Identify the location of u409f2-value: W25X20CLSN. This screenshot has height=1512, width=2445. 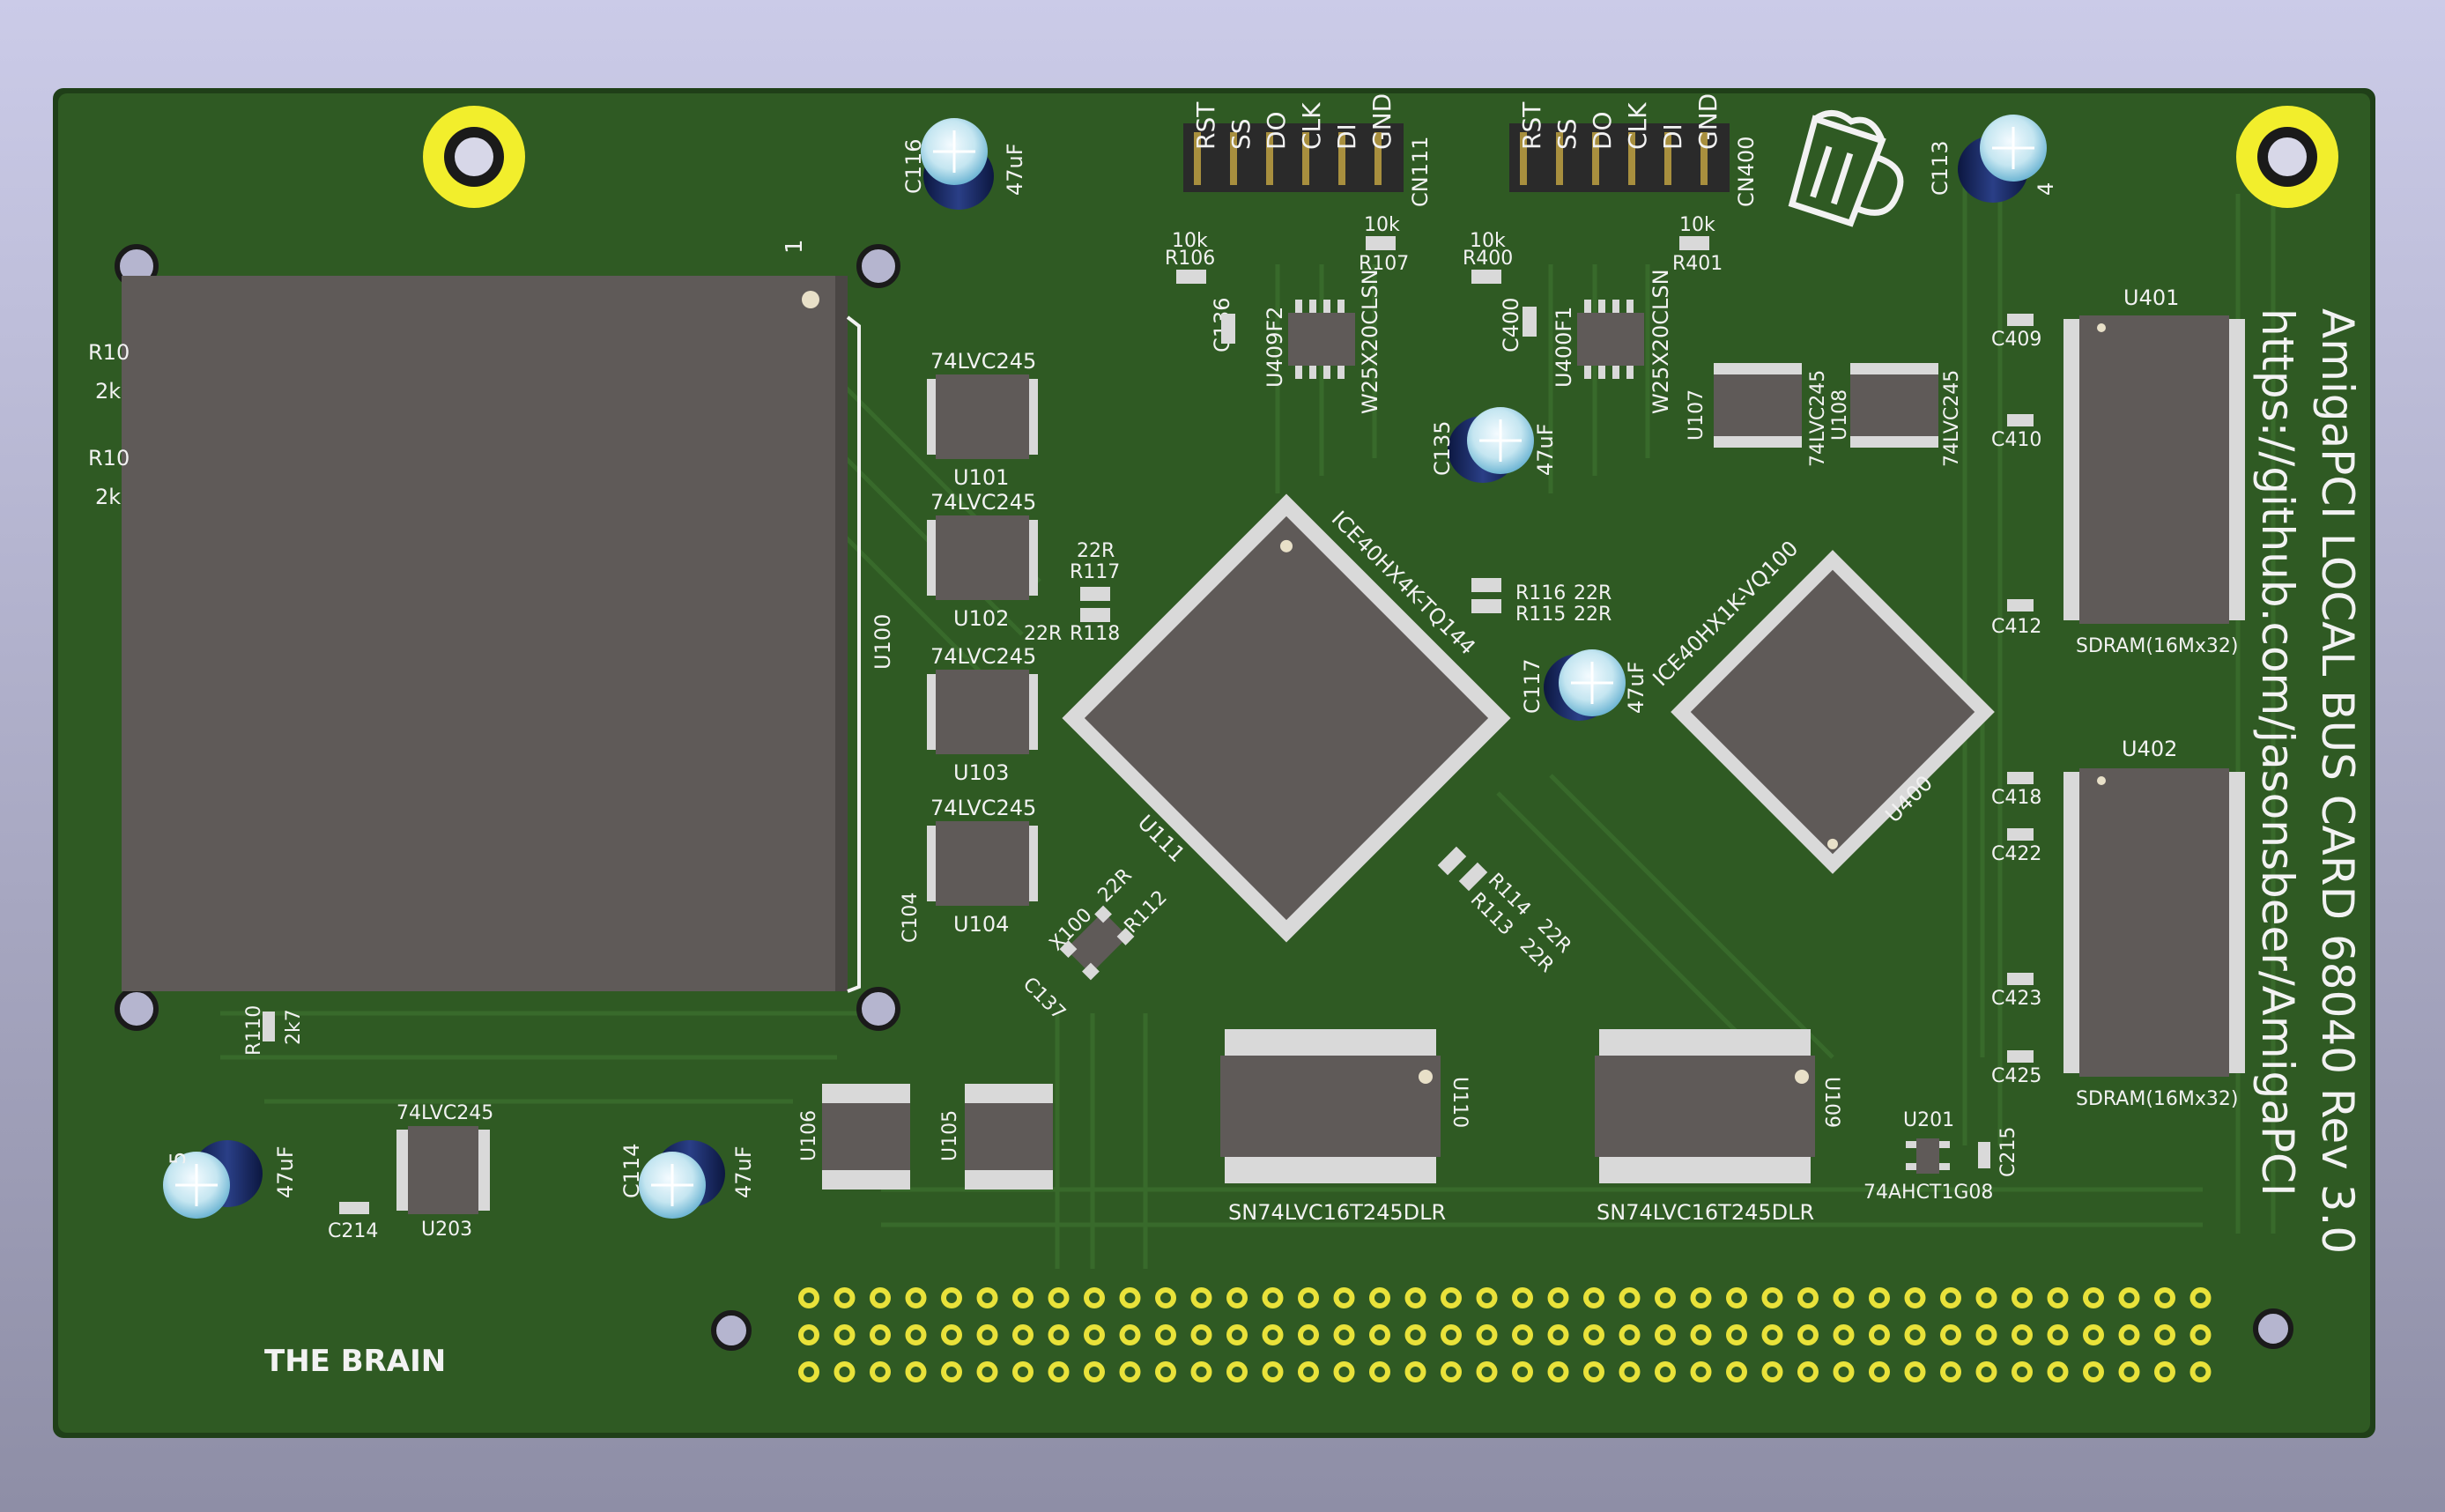
(1370, 341).